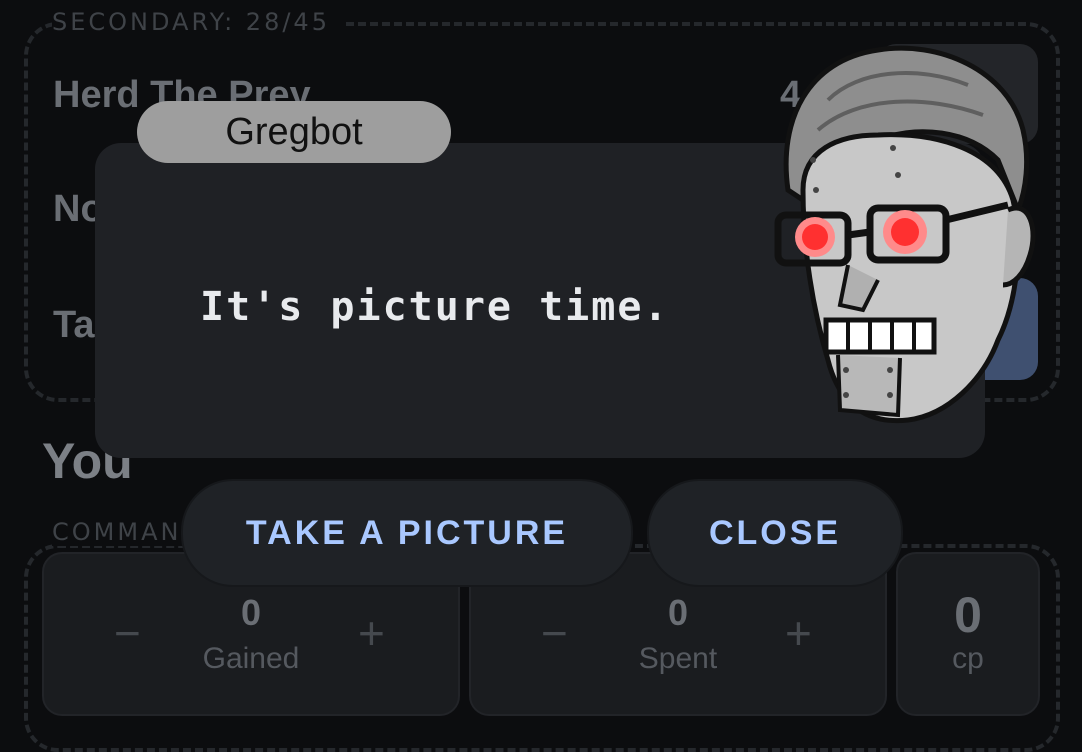  Describe the element at coordinates (251, 658) in the screenshot. I see `gained-caption: Gained` at that location.